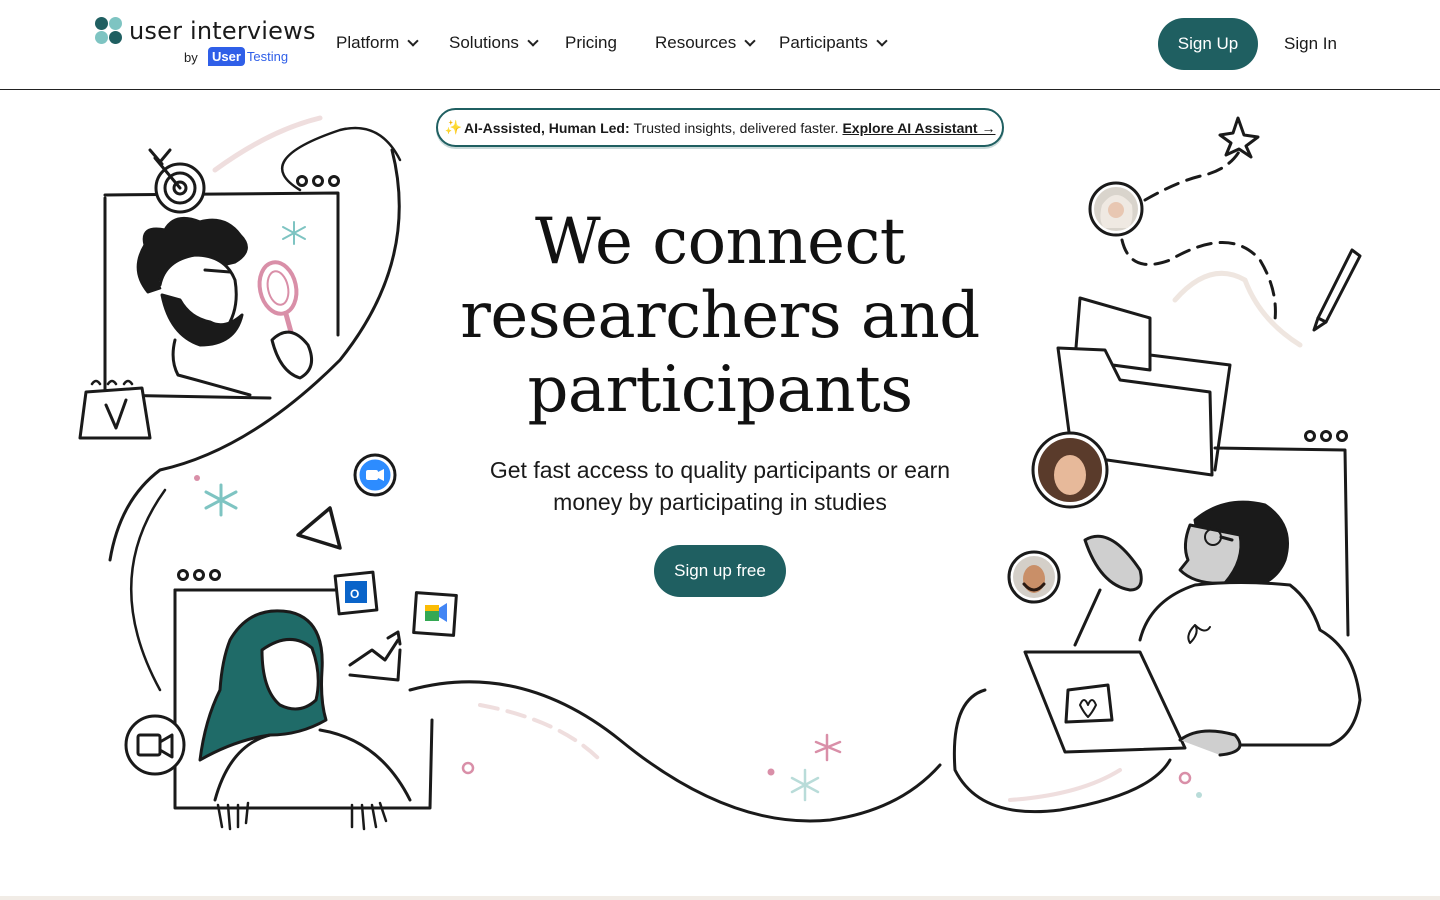 The width and height of the screenshot is (1440, 900). Describe the element at coordinates (191, 57) in the screenshot. I see `logo-by-text: by` at that location.